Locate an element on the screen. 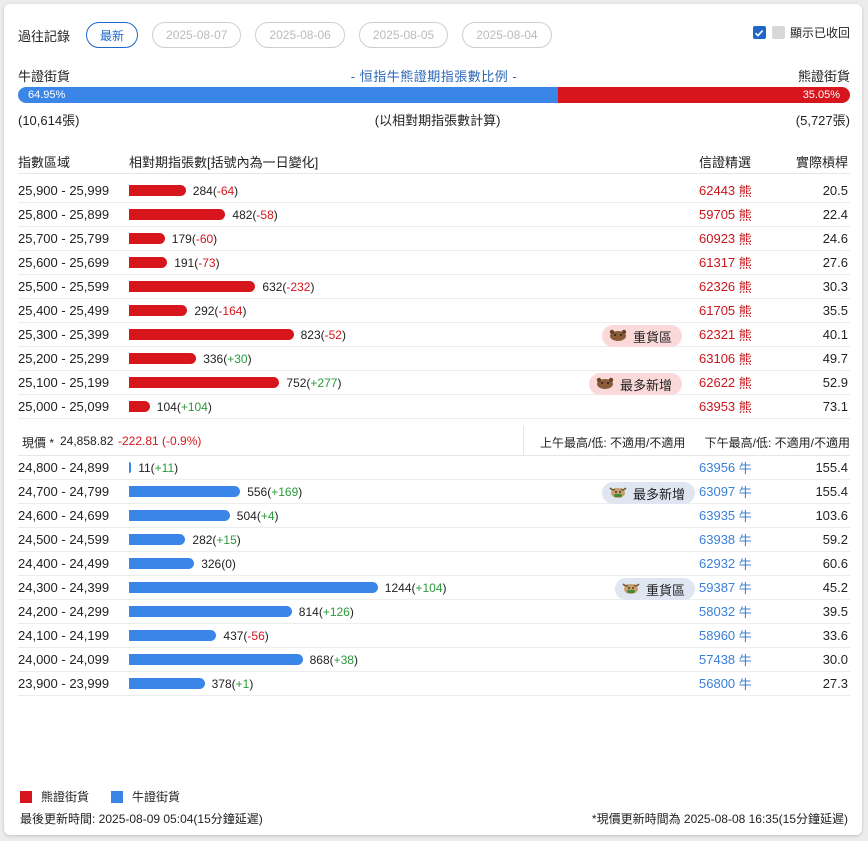 The image size is (868, 841). warrant-code-link: 59705 熊 is located at coordinates (725, 214).